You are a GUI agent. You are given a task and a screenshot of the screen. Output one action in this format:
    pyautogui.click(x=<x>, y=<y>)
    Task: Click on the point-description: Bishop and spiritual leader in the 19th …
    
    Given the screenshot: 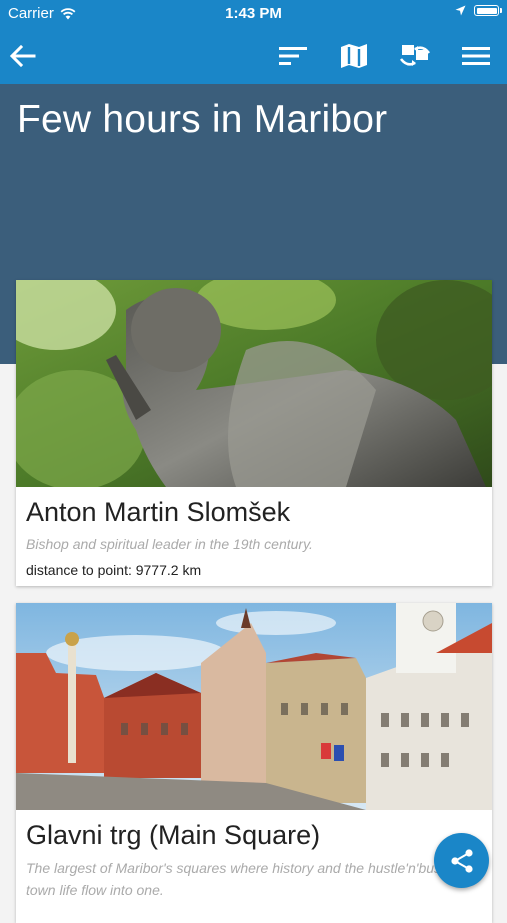 What is the action you would take?
    pyautogui.click(x=169, y=544)
    